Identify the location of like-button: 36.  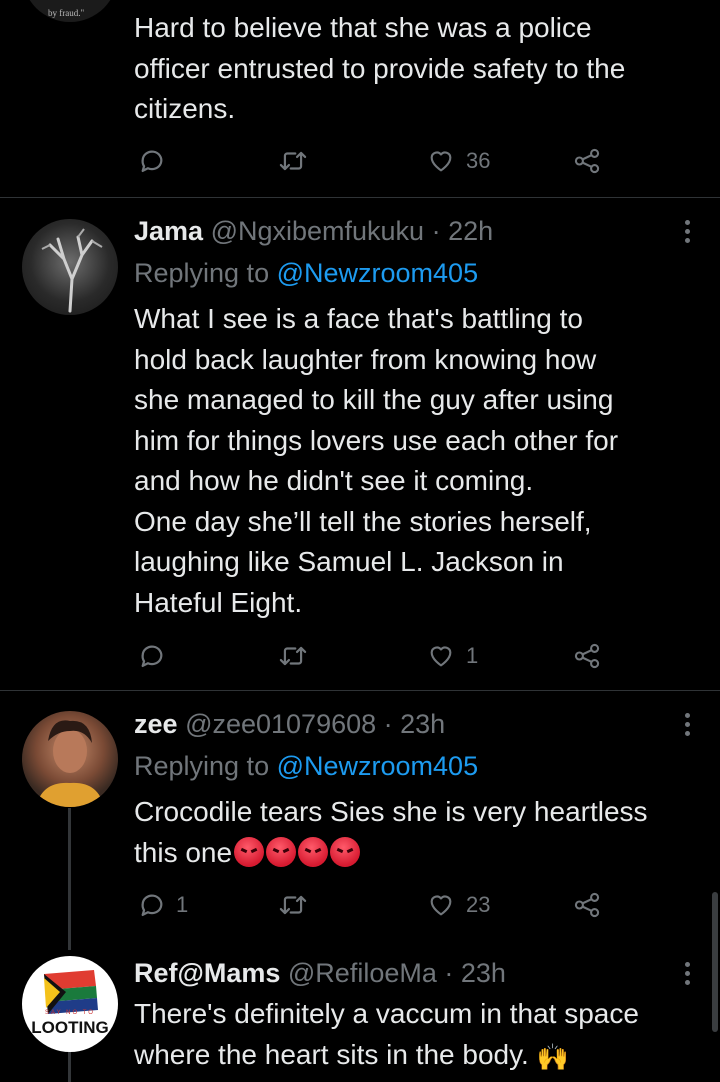
(458, 161).